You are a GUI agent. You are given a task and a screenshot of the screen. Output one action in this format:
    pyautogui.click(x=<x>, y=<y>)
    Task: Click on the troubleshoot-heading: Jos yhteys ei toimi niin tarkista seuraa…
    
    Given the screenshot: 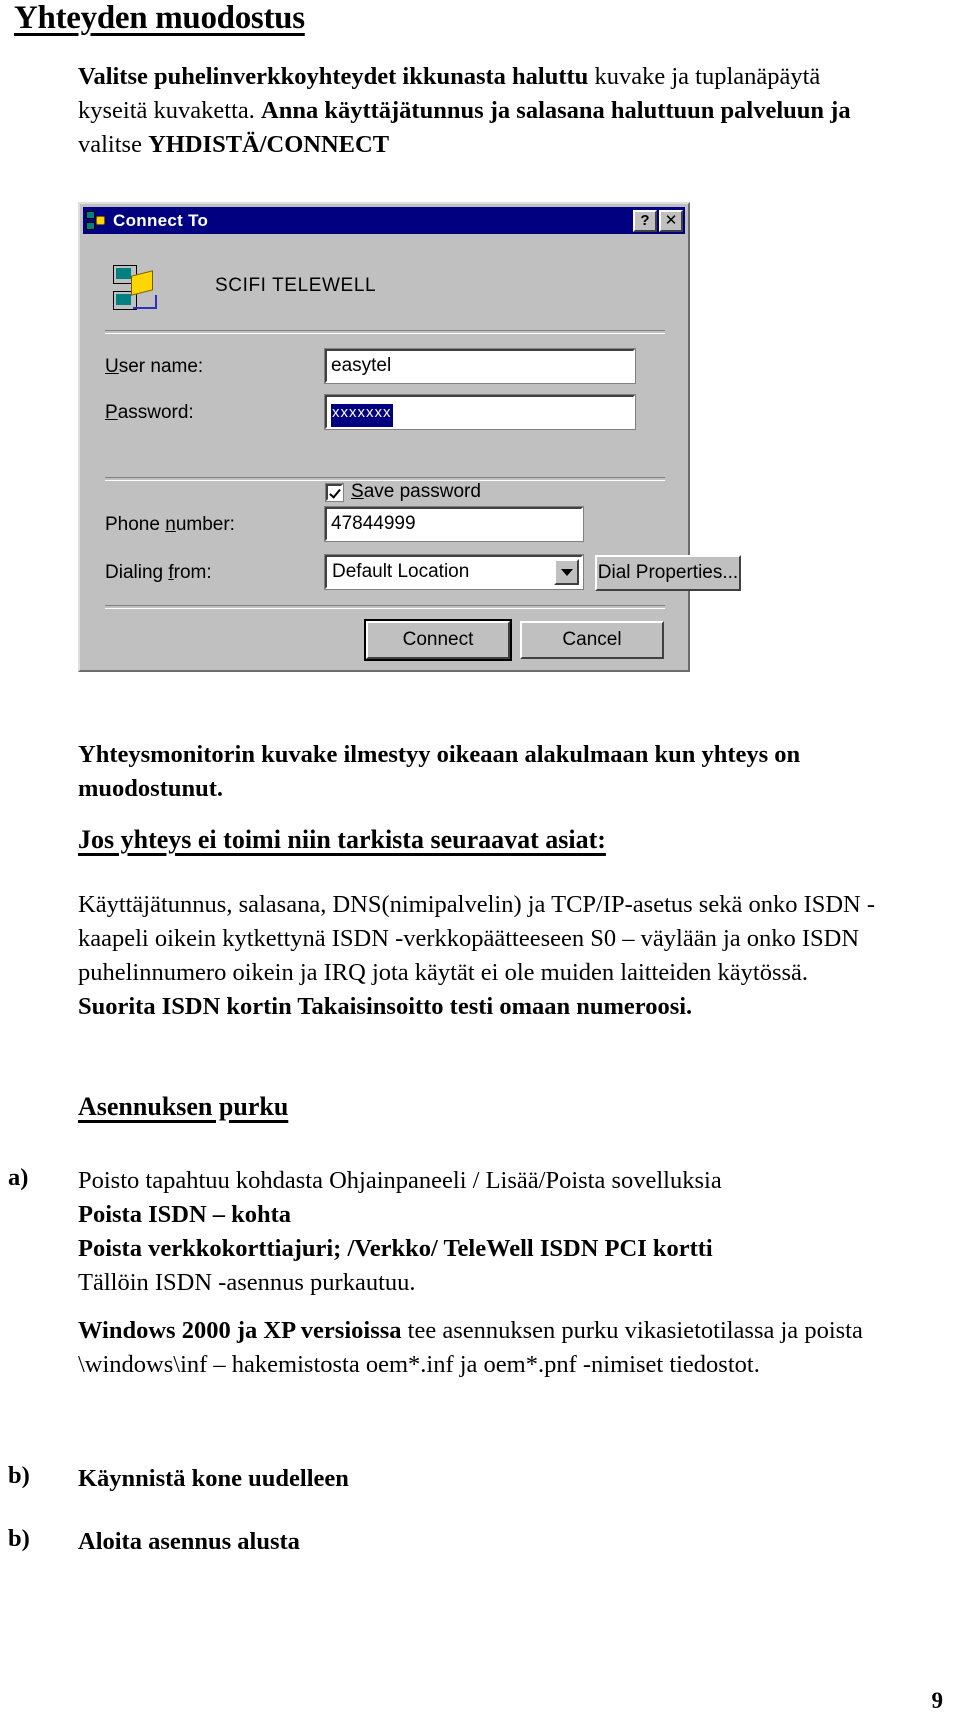 What is the action you would take?
    pyautogui.click(x=342, y=839)
    